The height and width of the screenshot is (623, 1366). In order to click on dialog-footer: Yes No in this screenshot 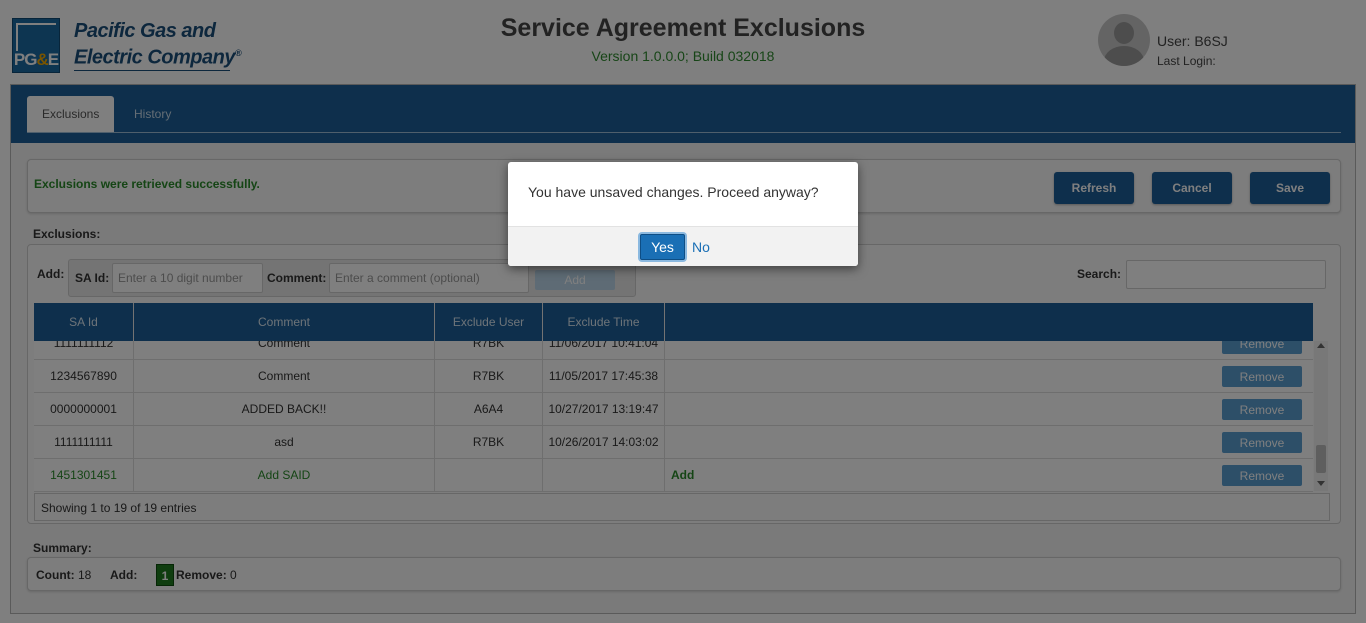, I will do `click(683, 246)`.